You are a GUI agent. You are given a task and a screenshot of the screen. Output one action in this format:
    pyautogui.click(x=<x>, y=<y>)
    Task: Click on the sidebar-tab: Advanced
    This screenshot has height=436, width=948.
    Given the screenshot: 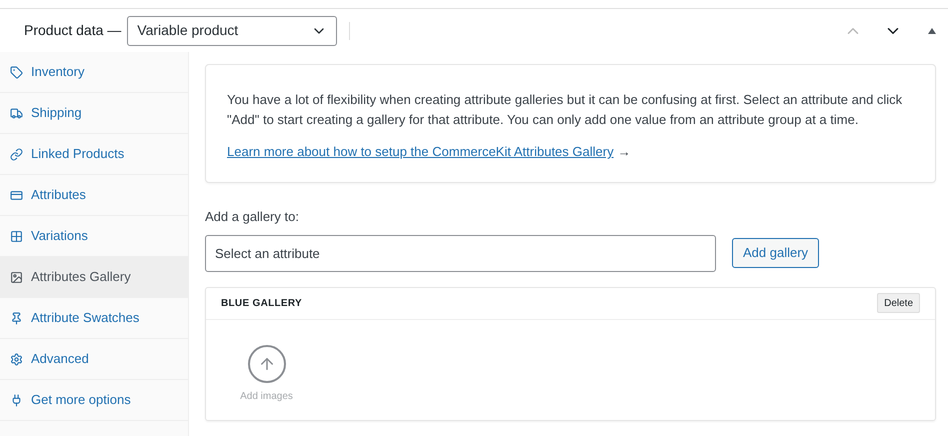 What is the action you would take?
    pyautogui.click(x=94, y=359)
    